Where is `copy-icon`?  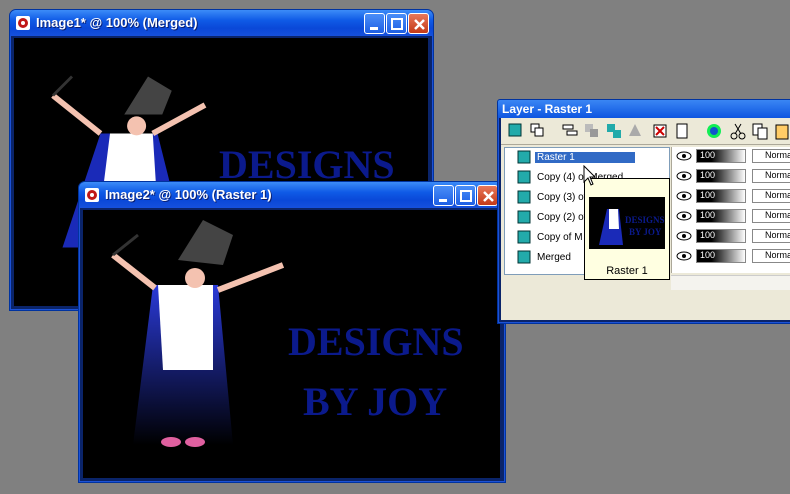 copy-icon is located at coordinates (760, 131).